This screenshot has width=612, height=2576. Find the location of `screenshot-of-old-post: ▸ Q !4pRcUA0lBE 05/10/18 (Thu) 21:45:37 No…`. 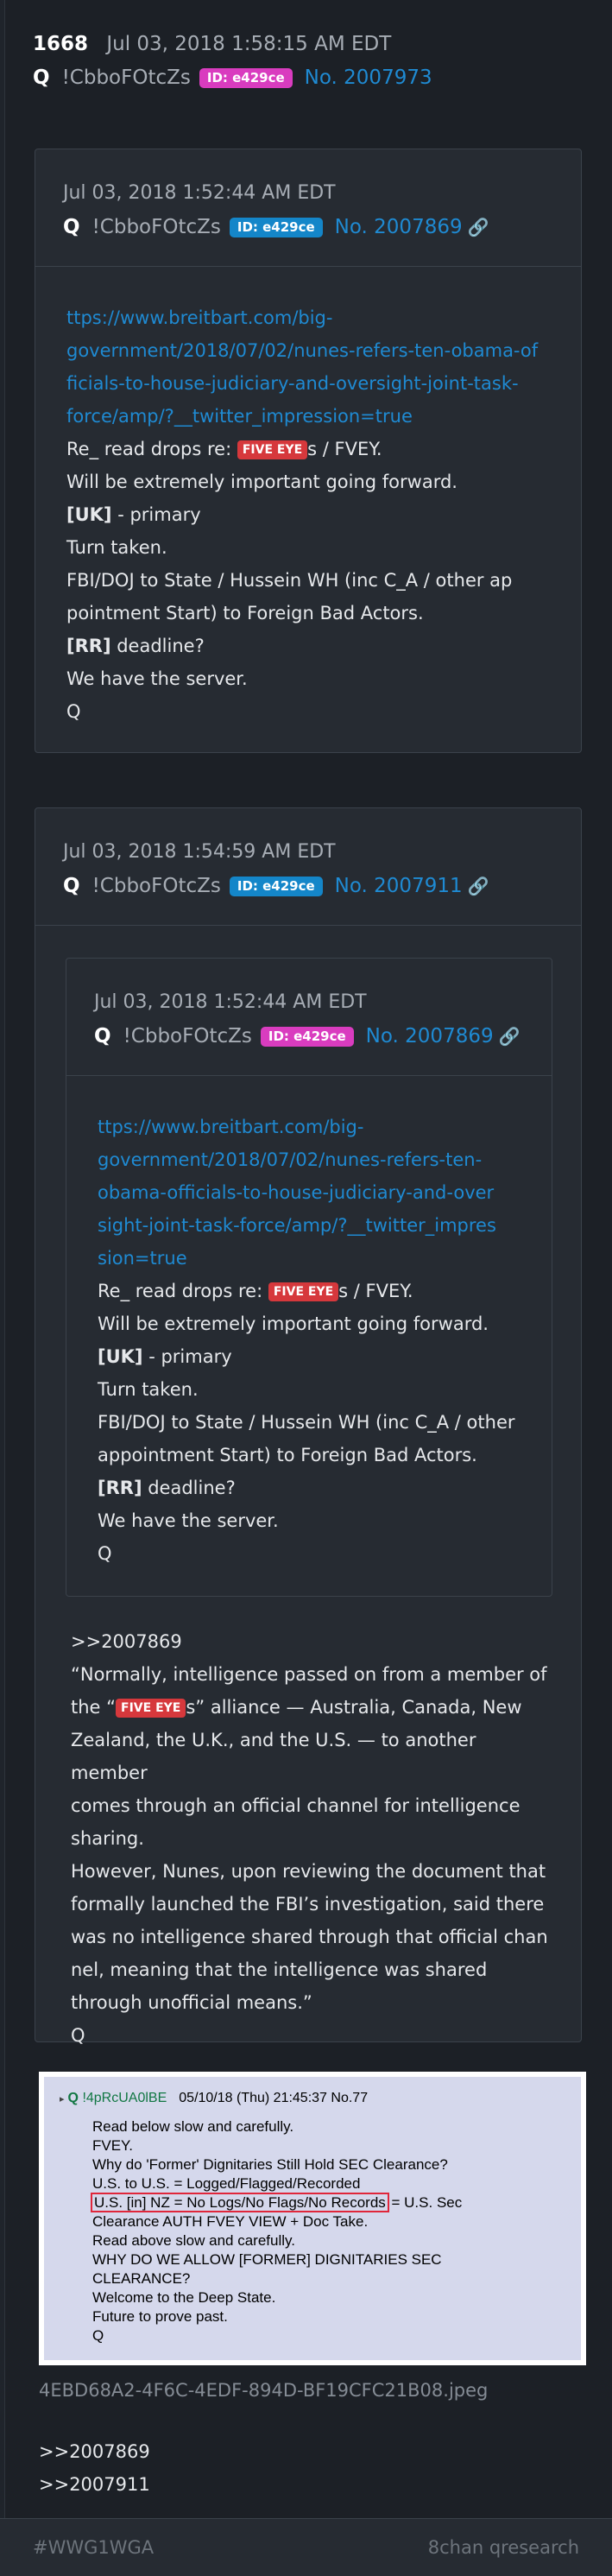

screenshot-of-old-post: ▸ Q !4pRcUA0lBE 05/10/18 (Thu) 21:45:37 No… is located at coordinates (313, 2218).